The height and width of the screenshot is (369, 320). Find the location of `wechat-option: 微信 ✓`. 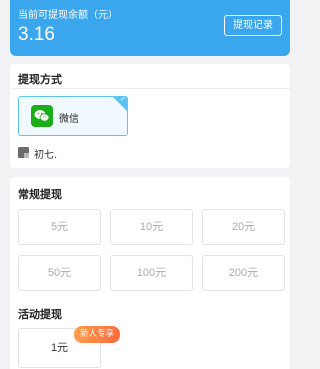

wechat-option: 微信 ✓ is located at coordinates (73, 116).